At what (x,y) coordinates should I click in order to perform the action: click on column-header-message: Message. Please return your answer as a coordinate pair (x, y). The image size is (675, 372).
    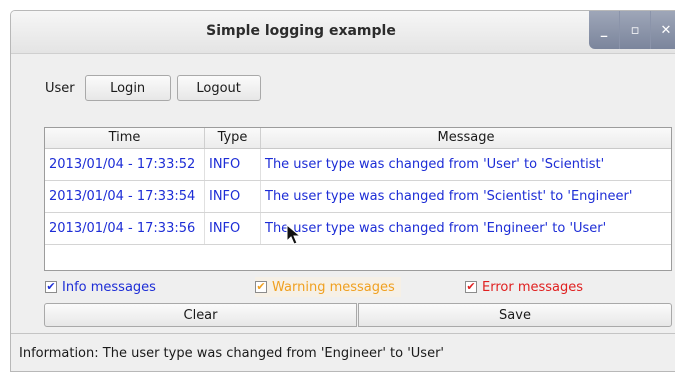
    Looking at the image, I should click on (466, 138).